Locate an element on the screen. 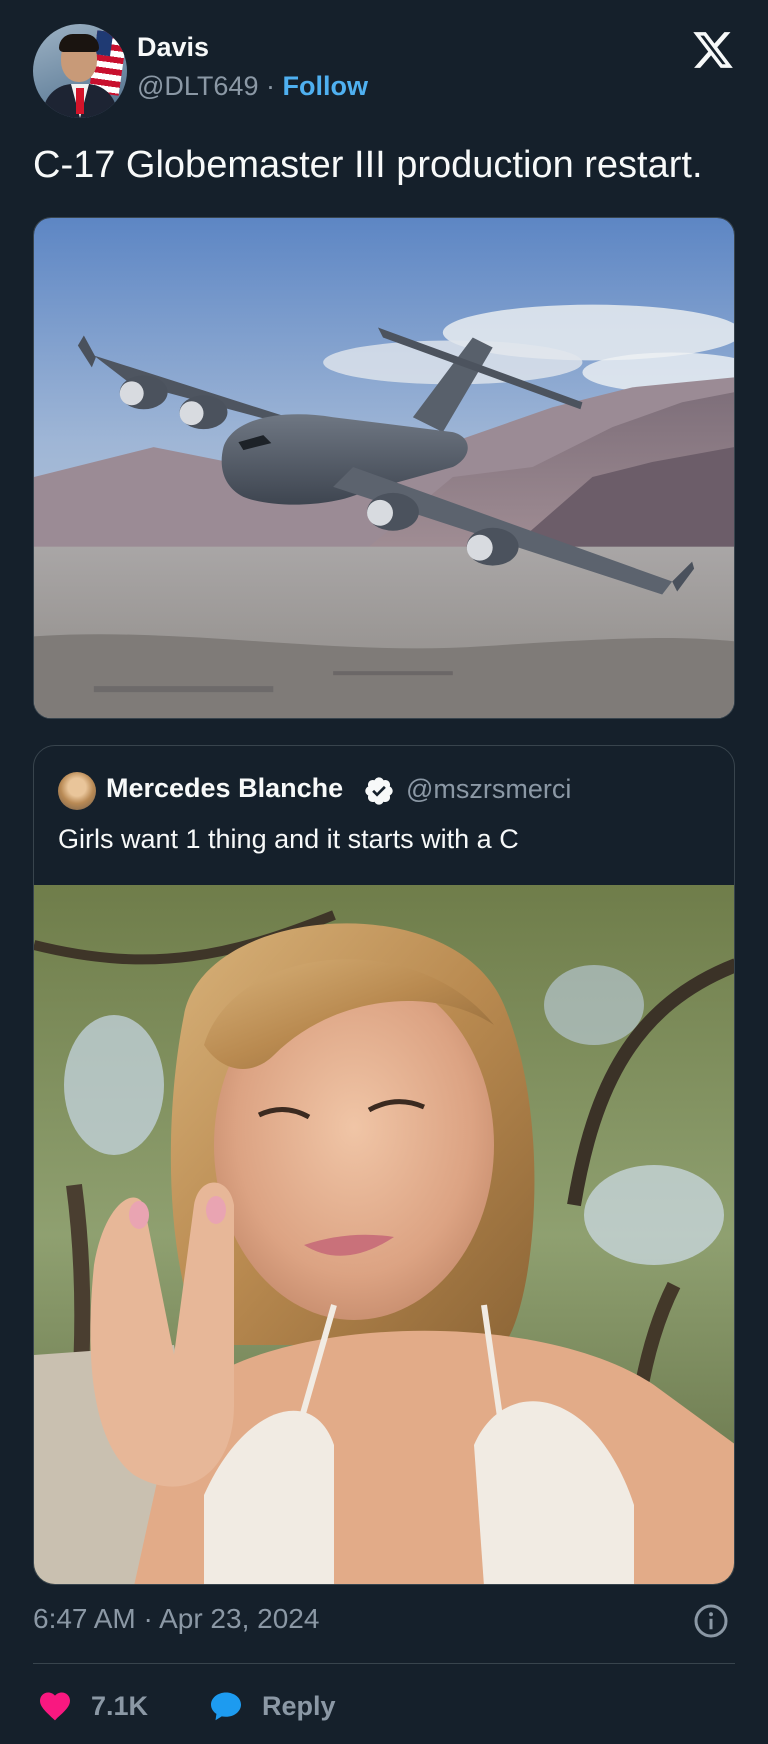 The height and width of the screenshot is (1744, 768). reply-label: Reply is located at coordinates (299, 1705).